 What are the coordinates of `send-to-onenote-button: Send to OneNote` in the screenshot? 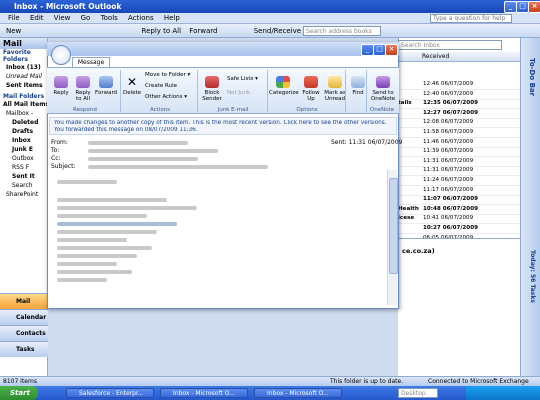 It's located at (383, 89).